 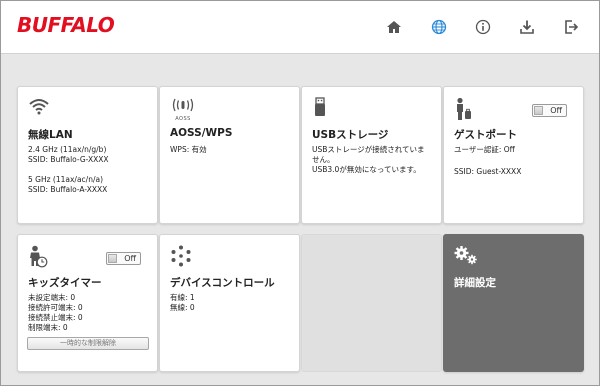 What do you see at coordinates (513, 155) in the screenshot?
I see `card-guest-port: Off ゲストポート ユーザー認証: Off SSID: Guest-XXXX` at bounding box center [513, 155].